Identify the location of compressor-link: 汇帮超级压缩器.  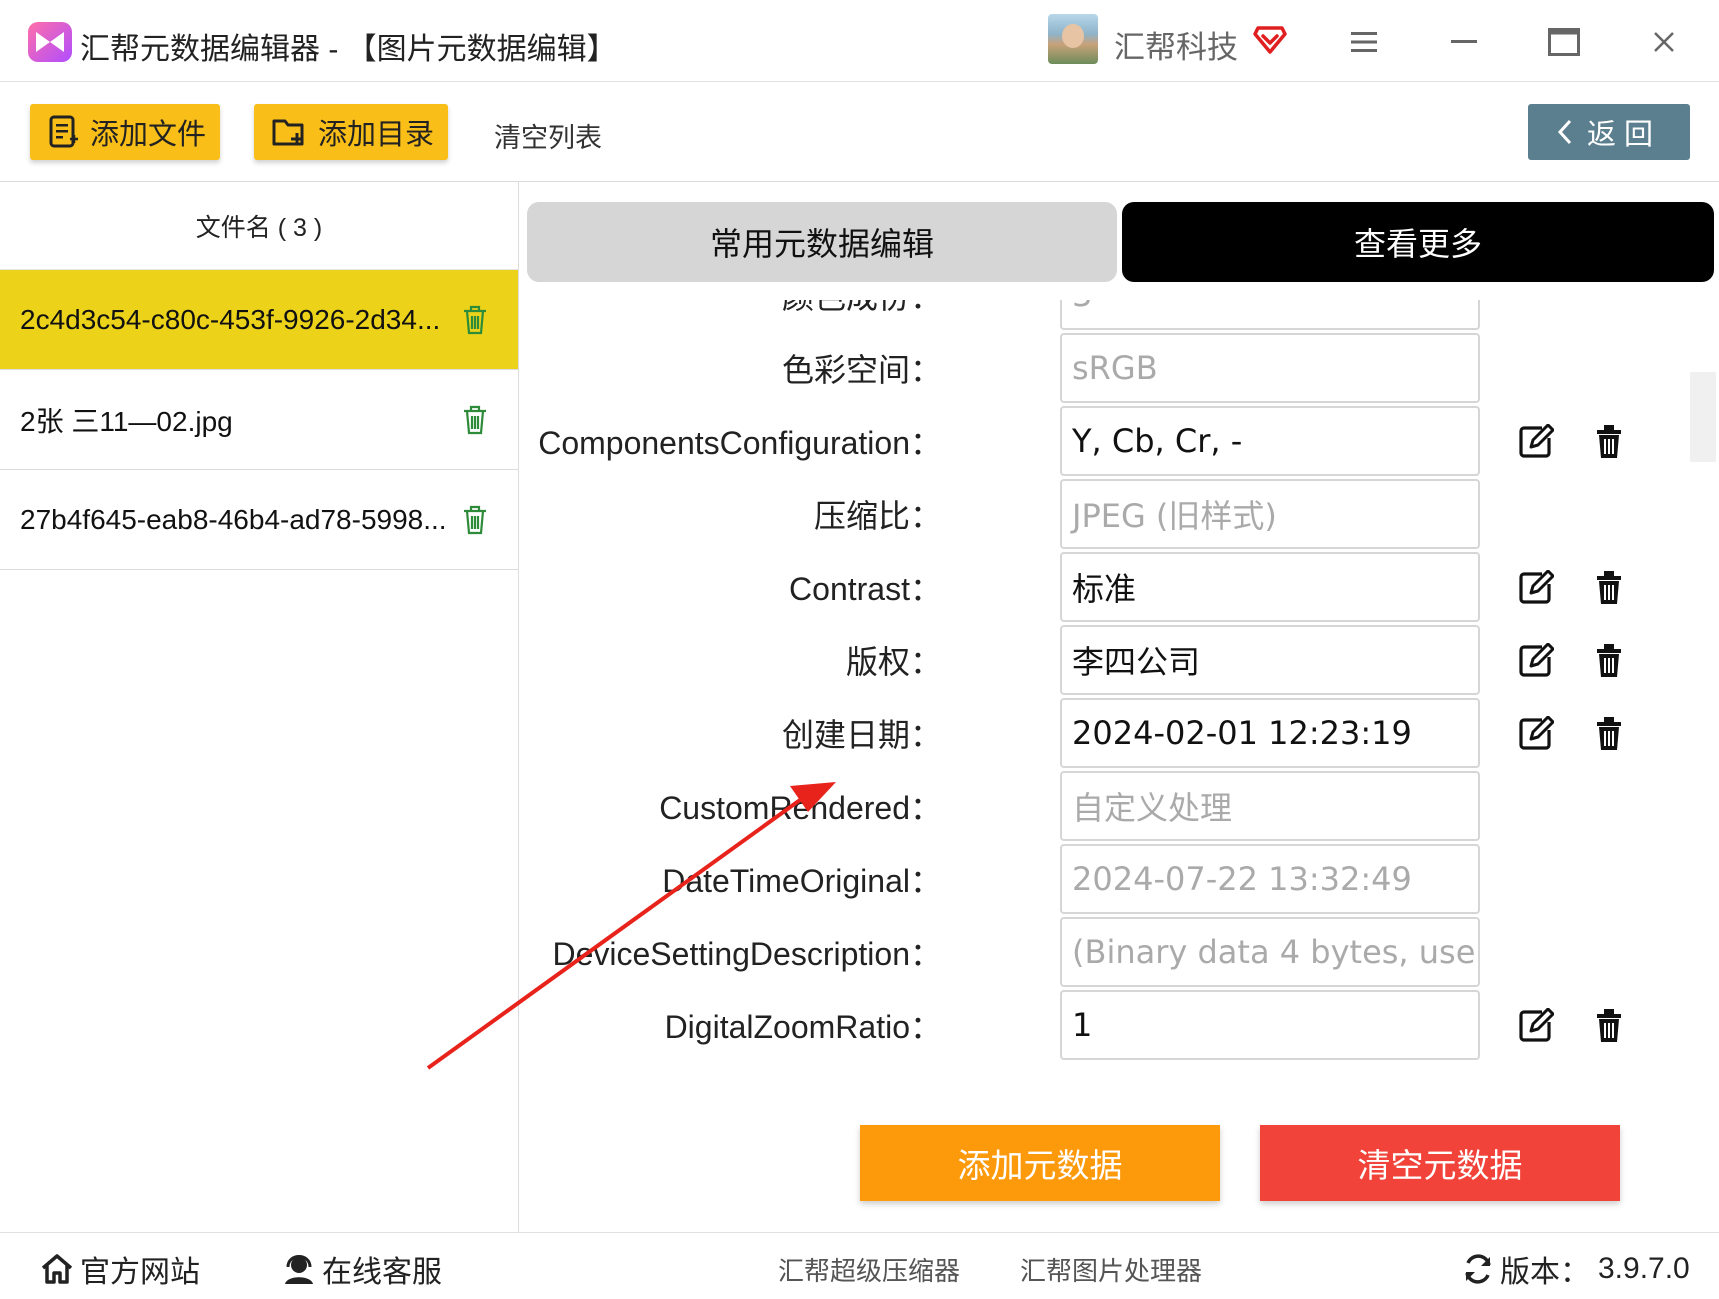
(869, 1269).